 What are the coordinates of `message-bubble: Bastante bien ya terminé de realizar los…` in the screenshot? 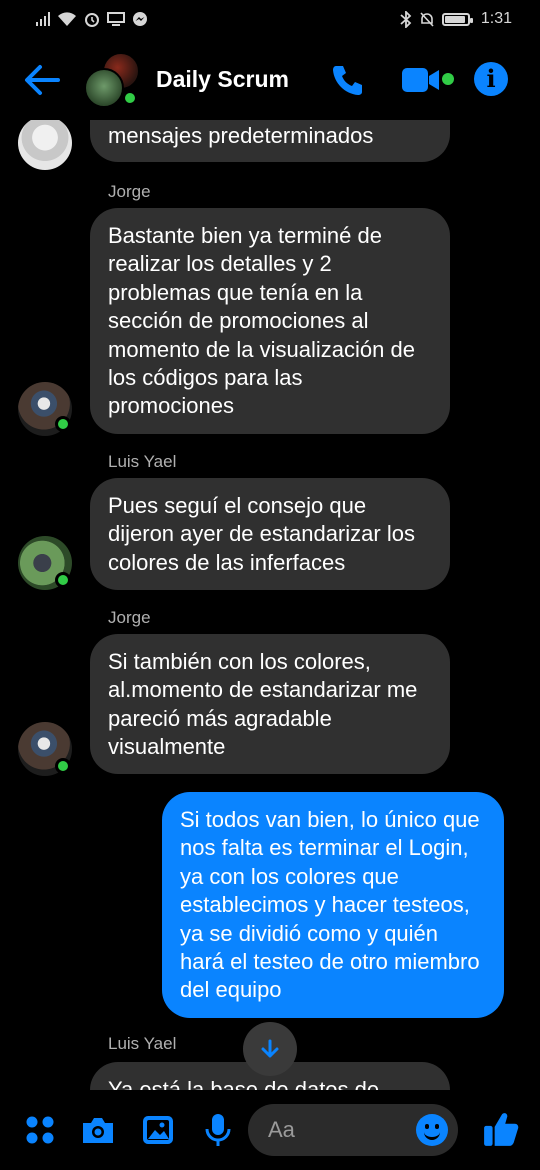 It's located at (270, 321).